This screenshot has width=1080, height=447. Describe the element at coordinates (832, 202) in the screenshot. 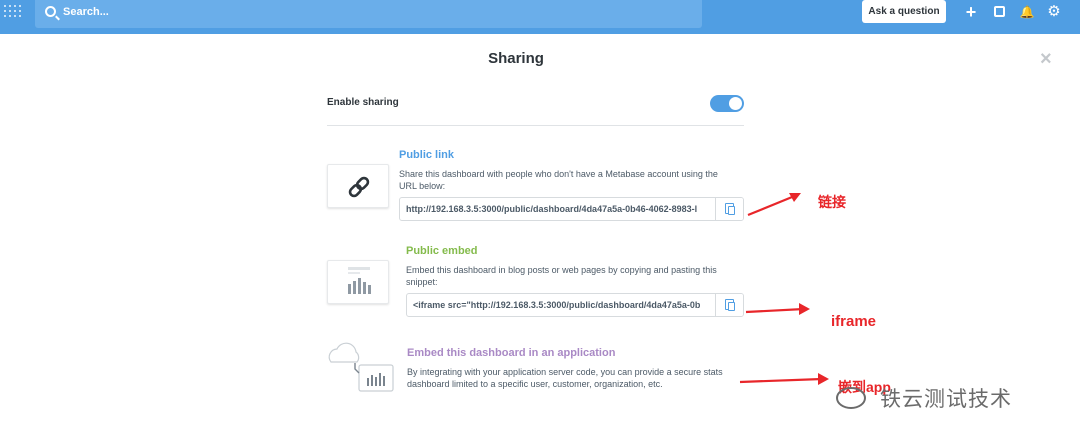

I see `annotation-link-label: 链接` at that location.